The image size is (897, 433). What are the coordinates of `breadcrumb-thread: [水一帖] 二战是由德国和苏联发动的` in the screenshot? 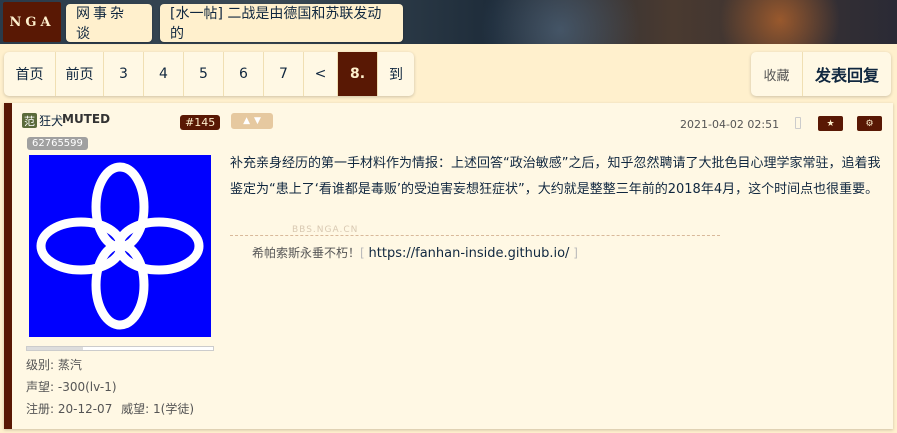 It's located at (281, 23).